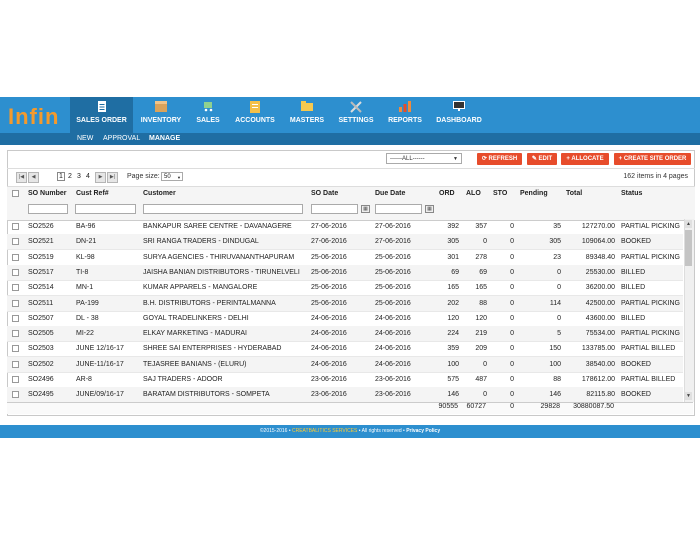  What do you see at coordinates (356, 120) in the screenshot?
I see `nav-label: SETTINGS` at bounding box center [356, 120].